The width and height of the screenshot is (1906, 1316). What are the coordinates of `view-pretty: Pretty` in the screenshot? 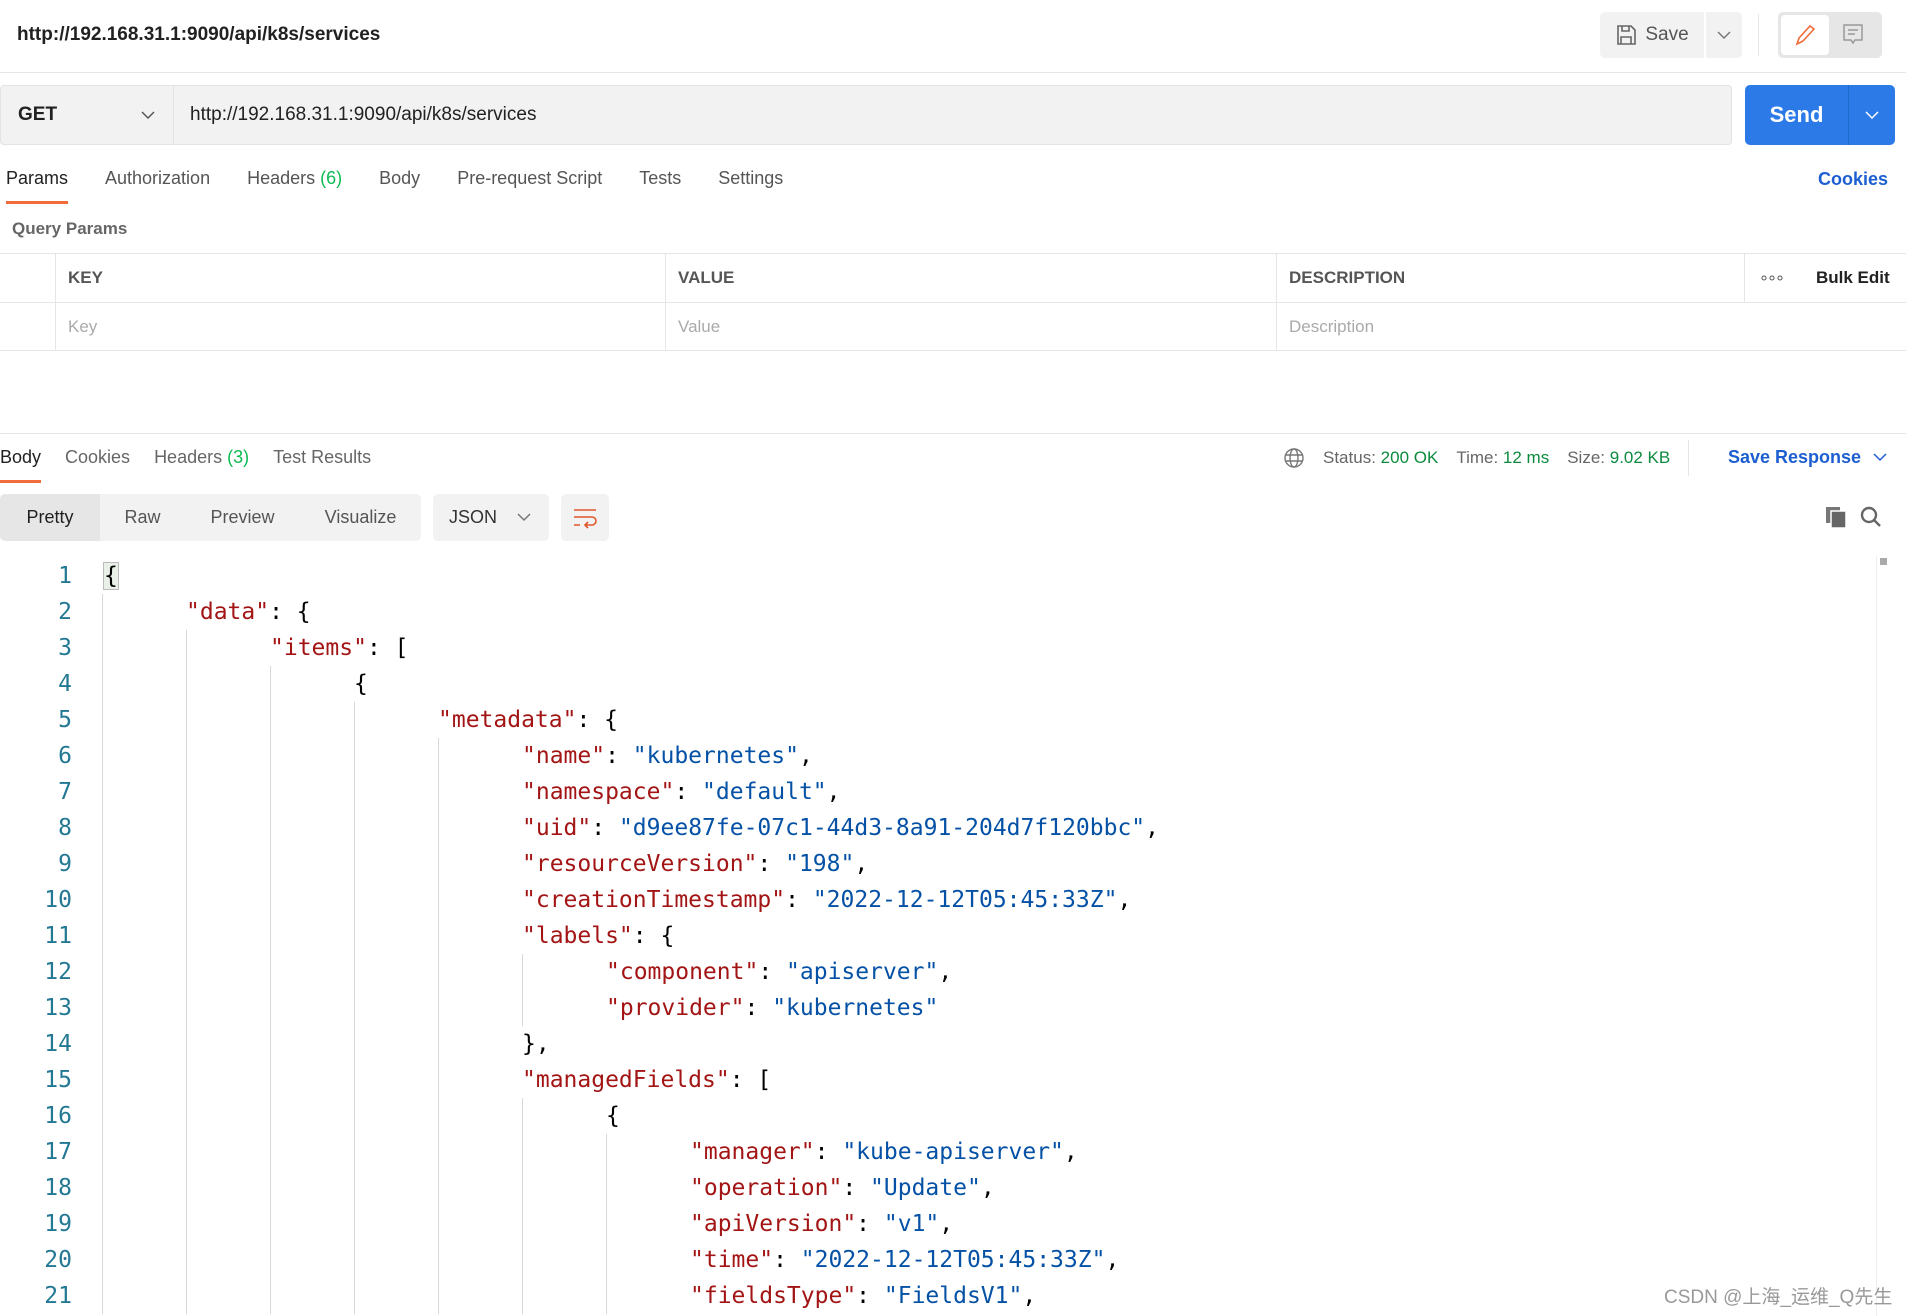 It's located at (50, 517).